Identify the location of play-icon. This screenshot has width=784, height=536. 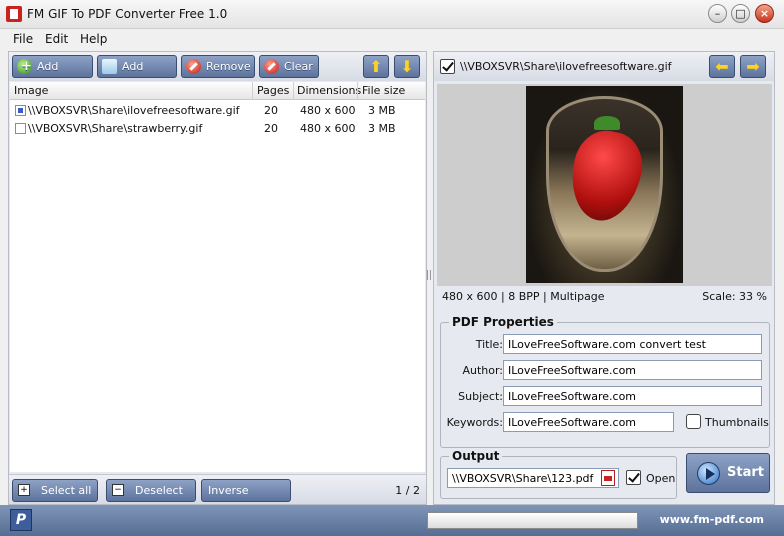
(708, 473).